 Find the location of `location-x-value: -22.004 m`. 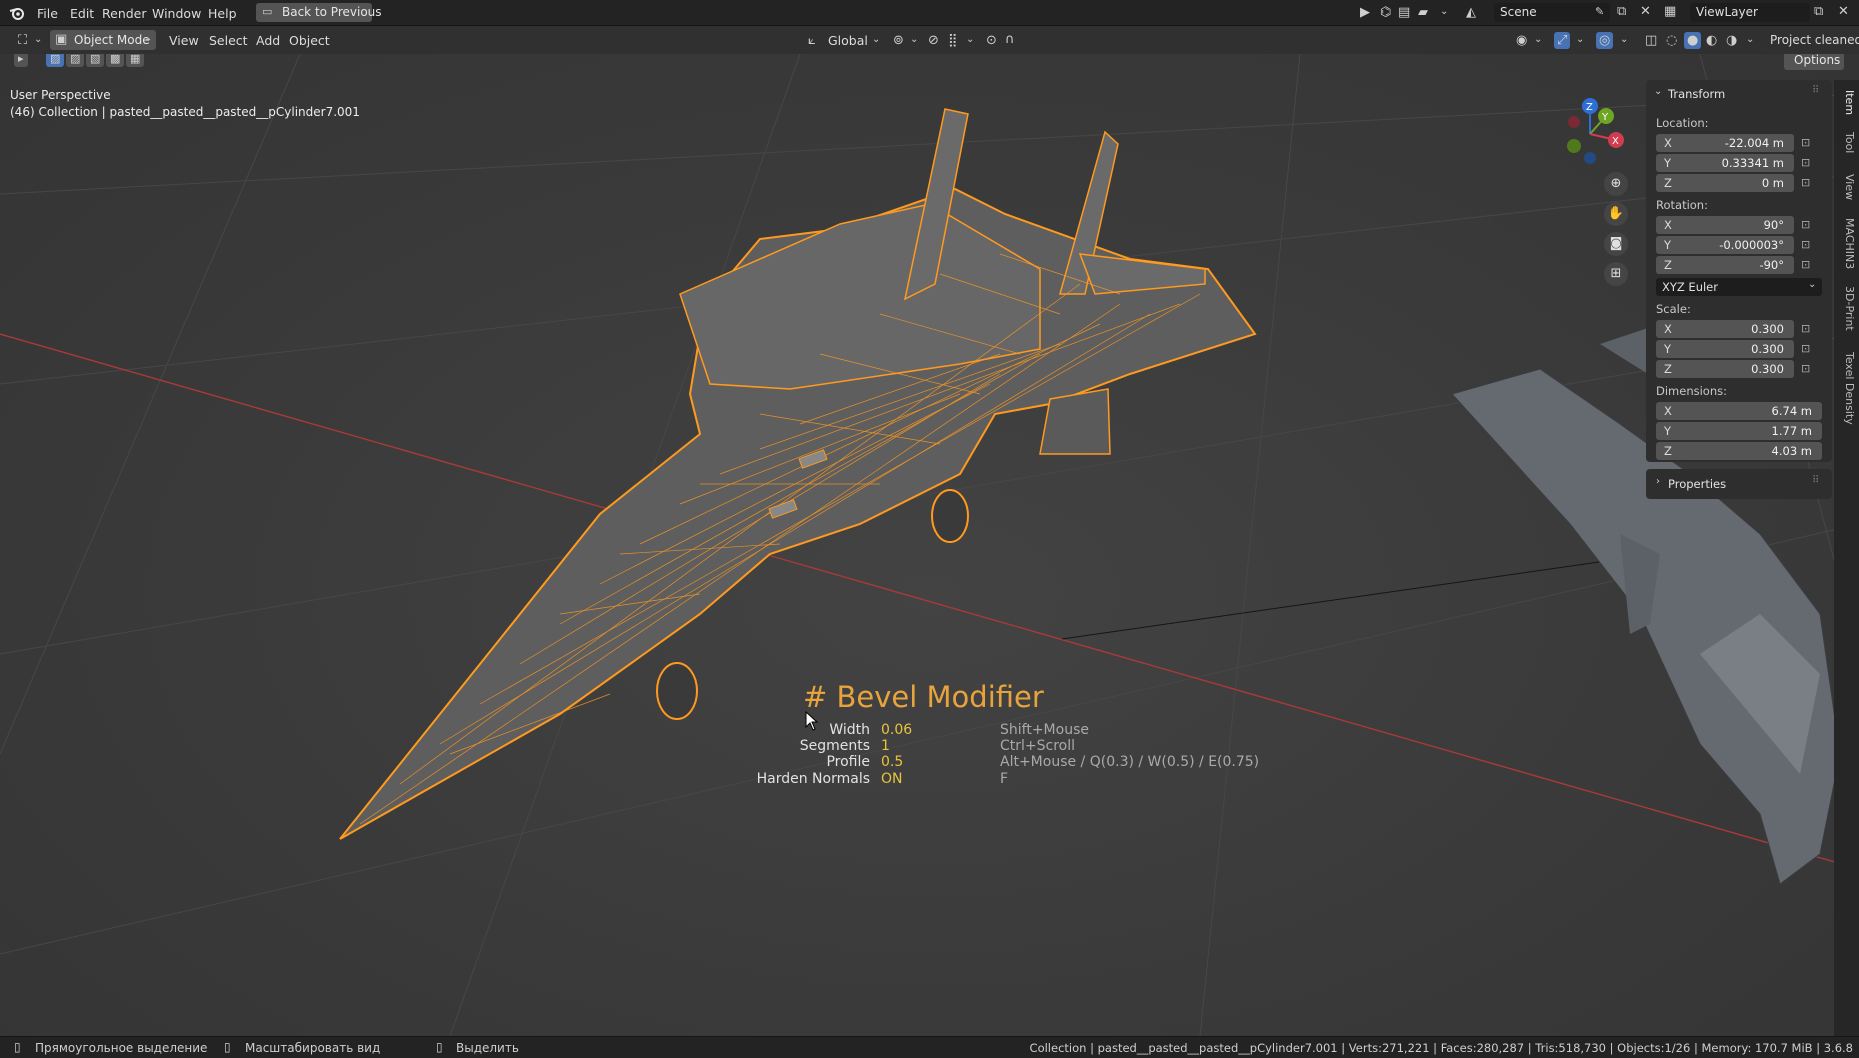

location-x-value: -22.004 m is located at coordinates (1754, 143).